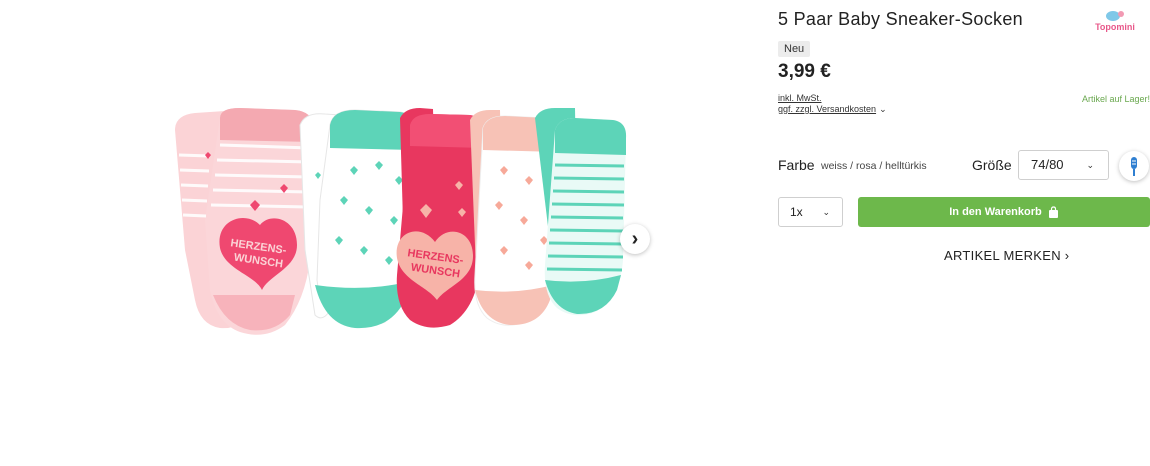 The width and height of the screenshot is (1150, 466). What do you see at coordinates (874, 166) in the screenshot?
I see `color-value: weiss / rosa / helltürkis` at bounding box center [874, 166].